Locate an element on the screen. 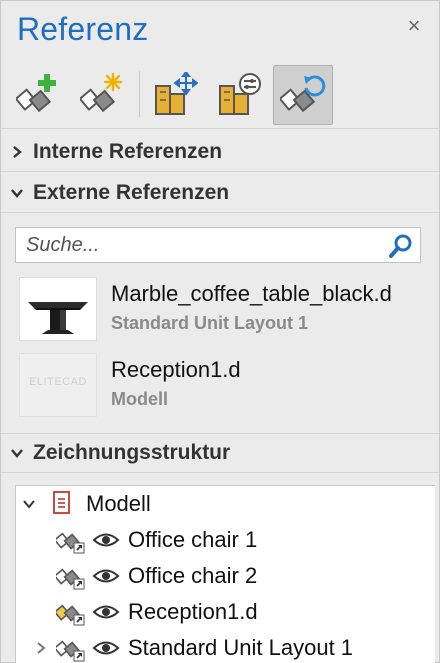 The image size is (440, 663). coffee-table-thumbnail-icon is located at coordinates (58, 318).